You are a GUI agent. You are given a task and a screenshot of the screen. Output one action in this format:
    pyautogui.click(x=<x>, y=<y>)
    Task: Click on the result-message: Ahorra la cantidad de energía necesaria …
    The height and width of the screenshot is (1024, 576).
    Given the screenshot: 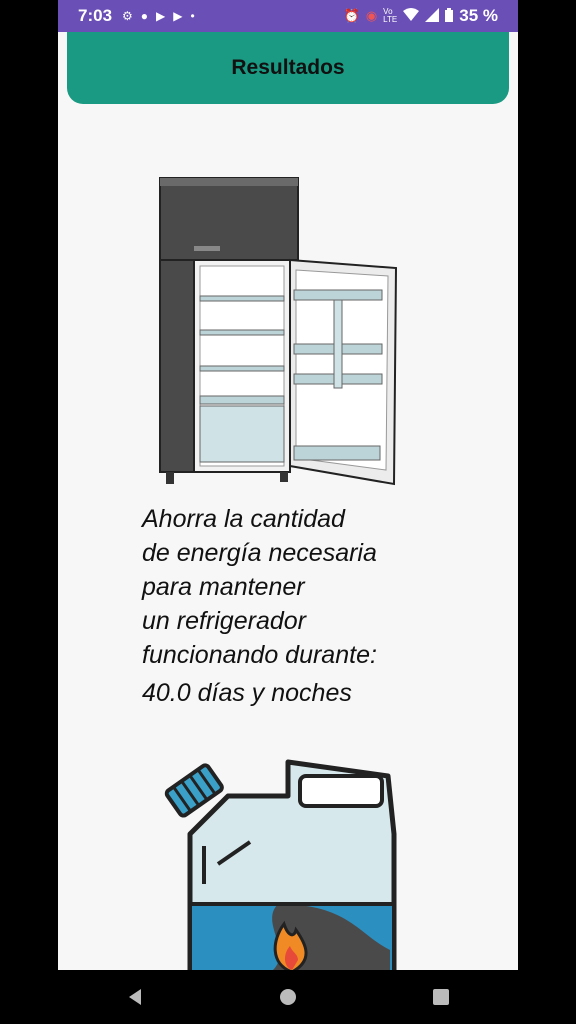 What is the action you would take?
    pyautogui.click(x=312, y=606)
    